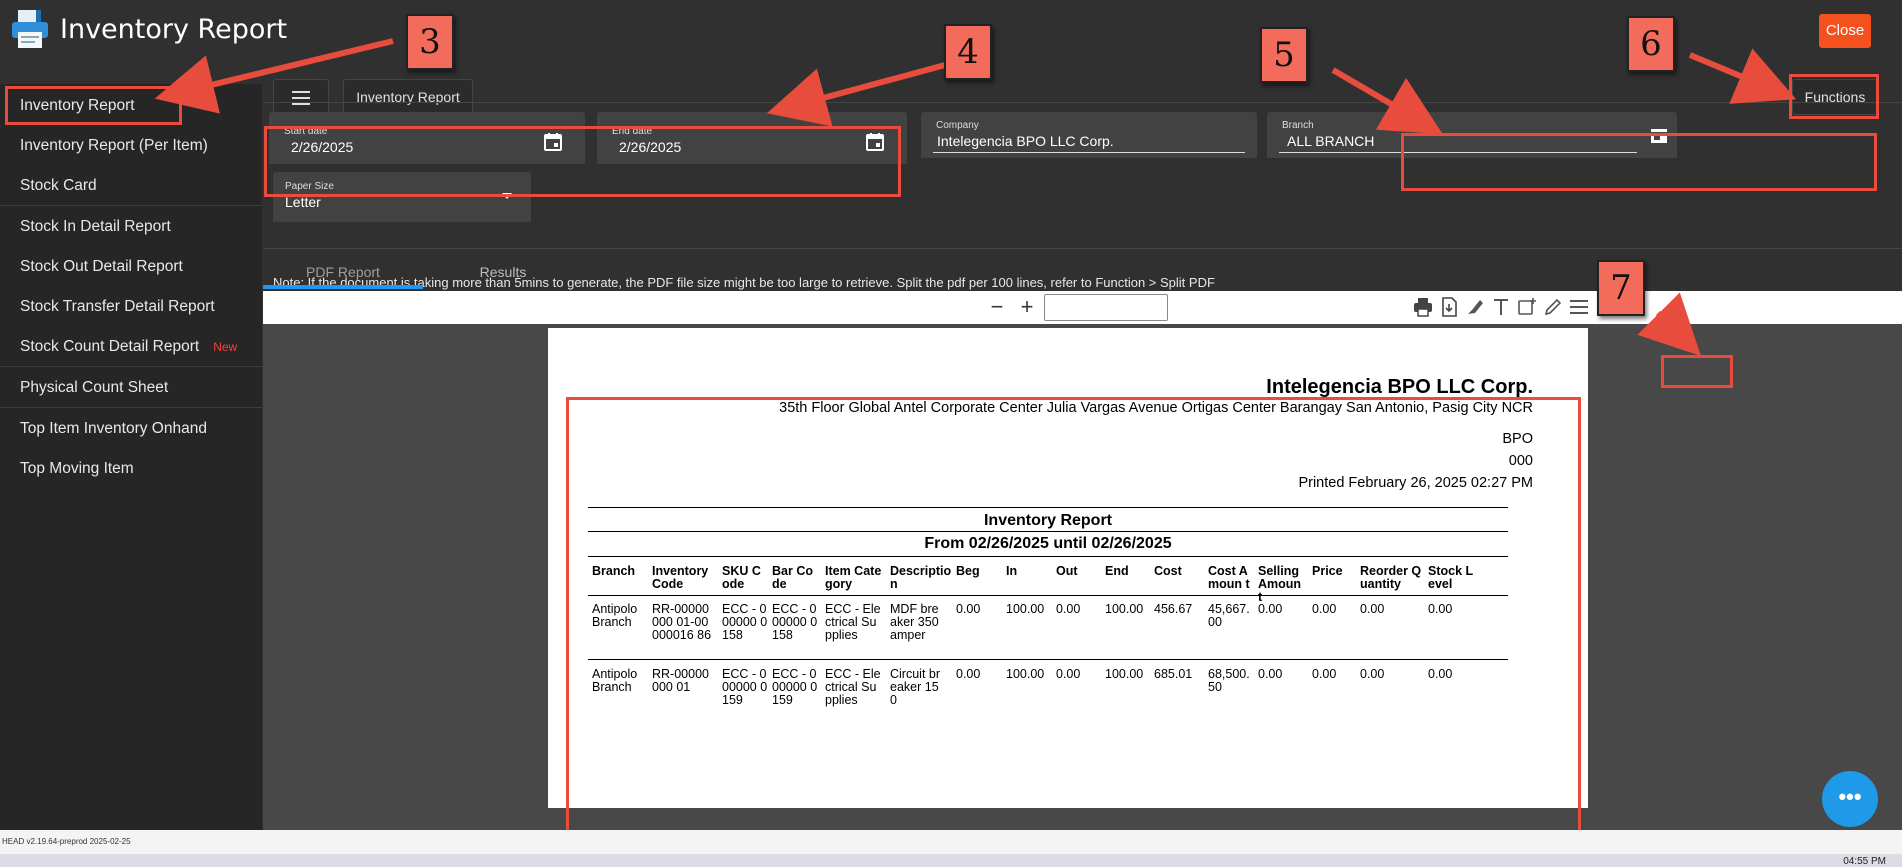 Image resolution: width=1902 pixels, height=867 pixels. I want to click on active-tab-indicator, so click(343, 287).